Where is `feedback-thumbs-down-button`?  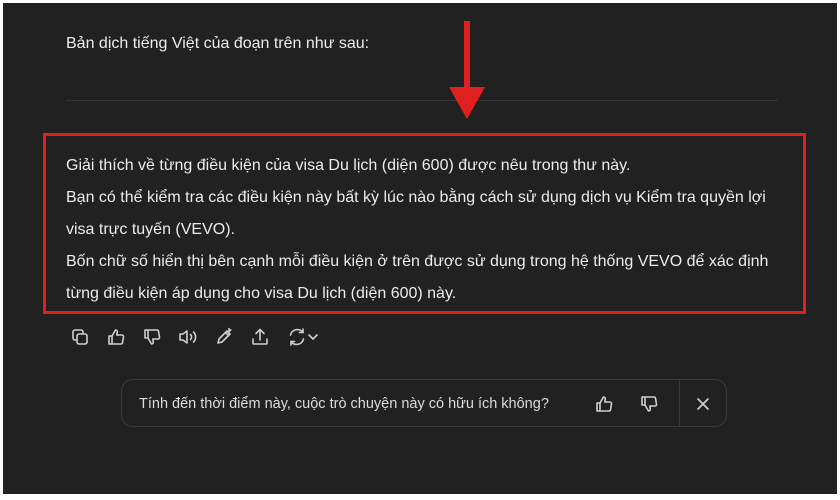 feedback-thumbs-down-button is located at coordinates (649, 404).